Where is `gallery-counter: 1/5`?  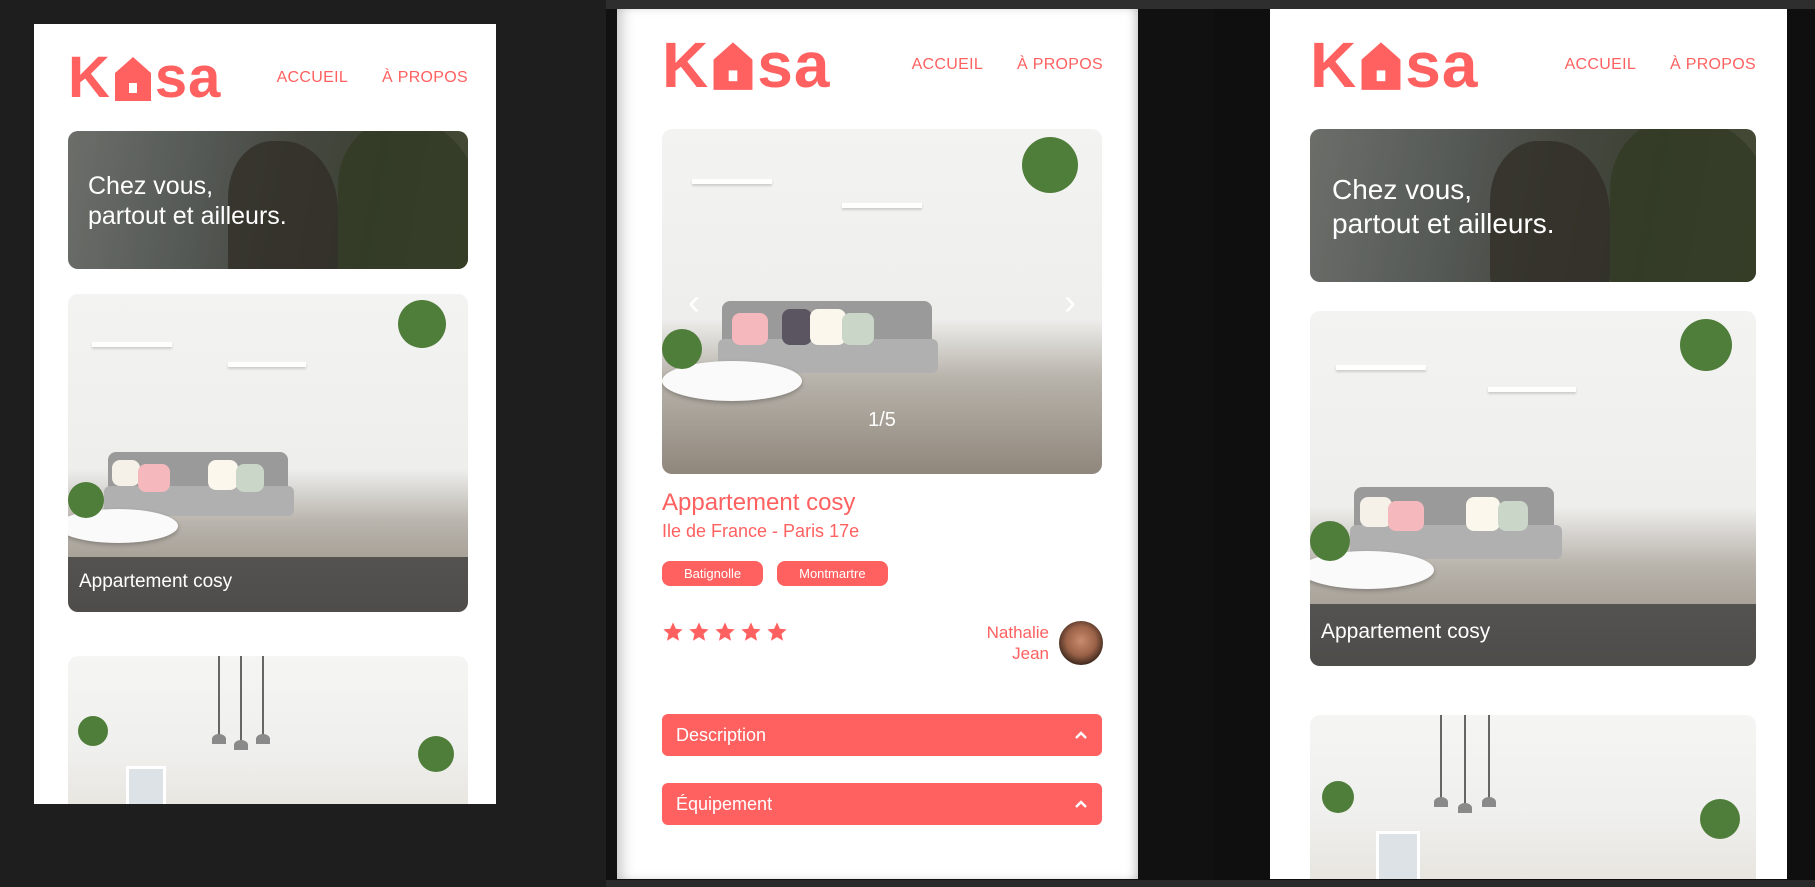
gallery-counter: 1/5 is located at coordinates (882, 420).